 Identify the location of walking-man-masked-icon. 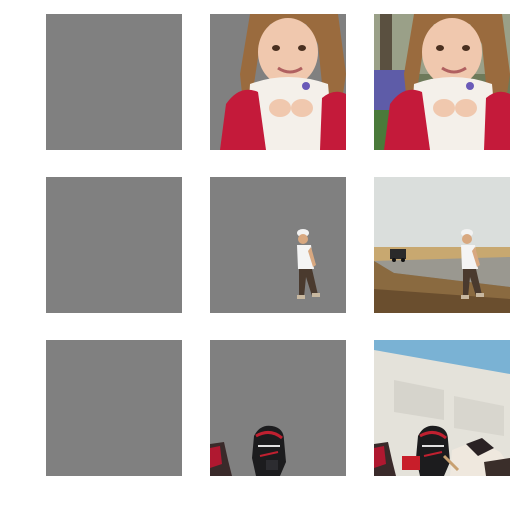
(278, 245).